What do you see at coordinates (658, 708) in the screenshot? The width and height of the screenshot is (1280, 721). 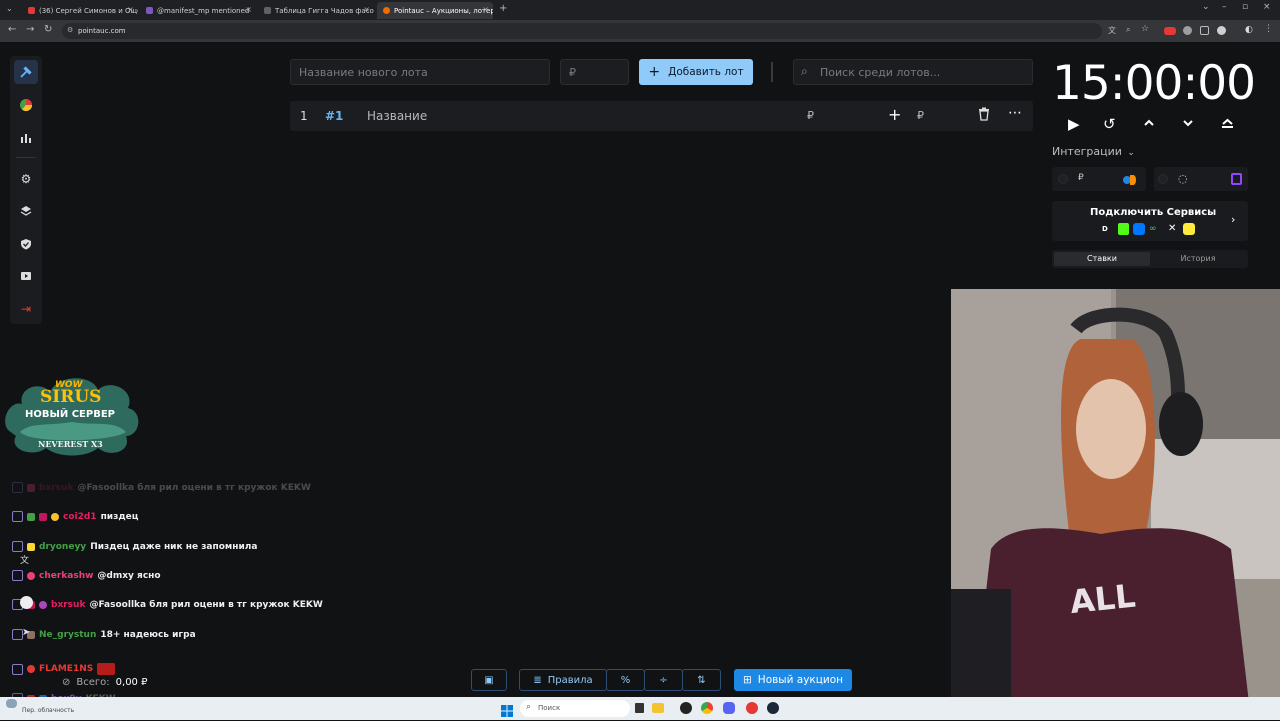 I see `file-explorer-icon` at bounding box center [658, 708].